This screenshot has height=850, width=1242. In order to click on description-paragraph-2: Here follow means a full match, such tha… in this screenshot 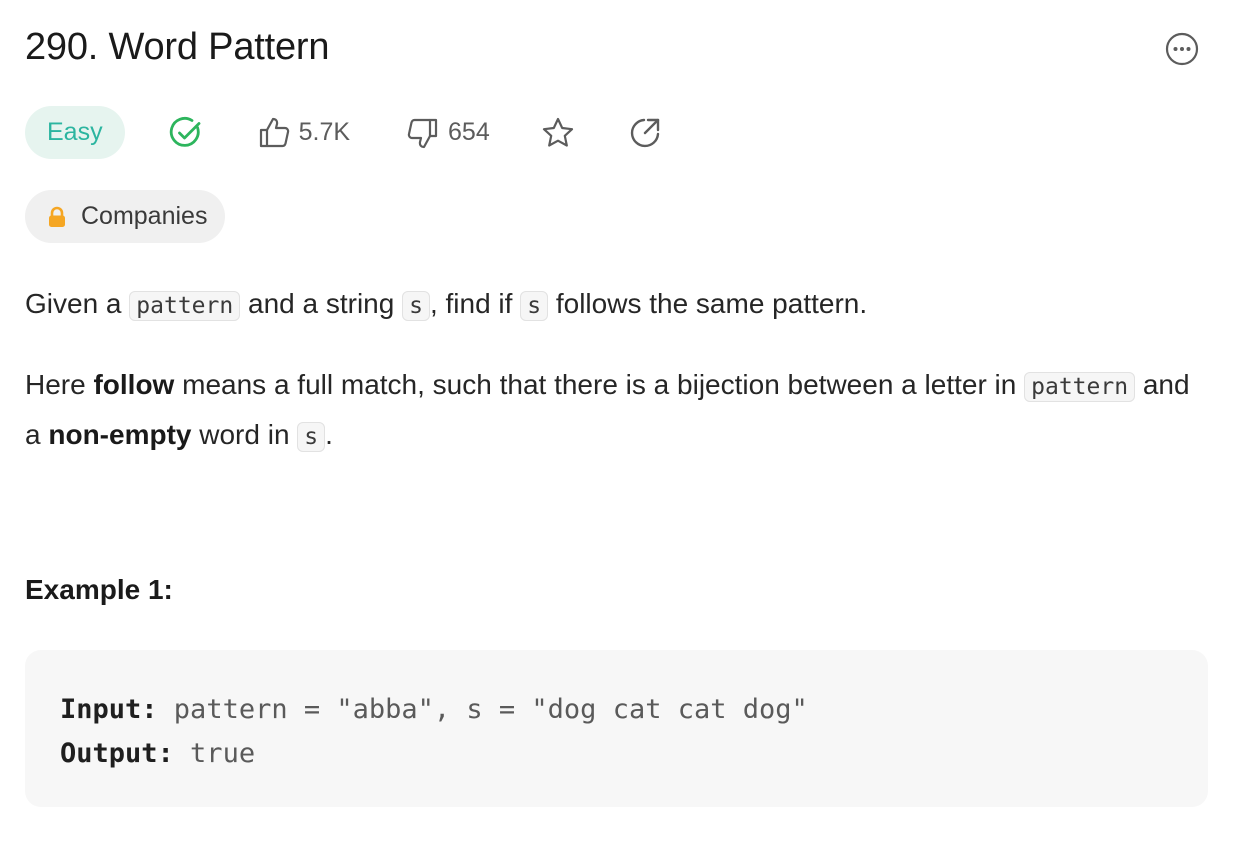, I will do `click(615, 411)`.